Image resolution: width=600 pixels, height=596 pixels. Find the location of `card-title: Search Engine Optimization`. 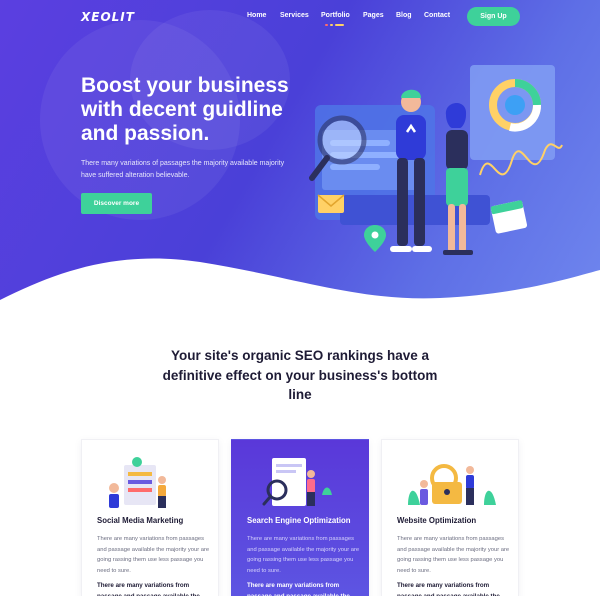

card-title: Search Engine Optimization is located at coordinates (299, 520).